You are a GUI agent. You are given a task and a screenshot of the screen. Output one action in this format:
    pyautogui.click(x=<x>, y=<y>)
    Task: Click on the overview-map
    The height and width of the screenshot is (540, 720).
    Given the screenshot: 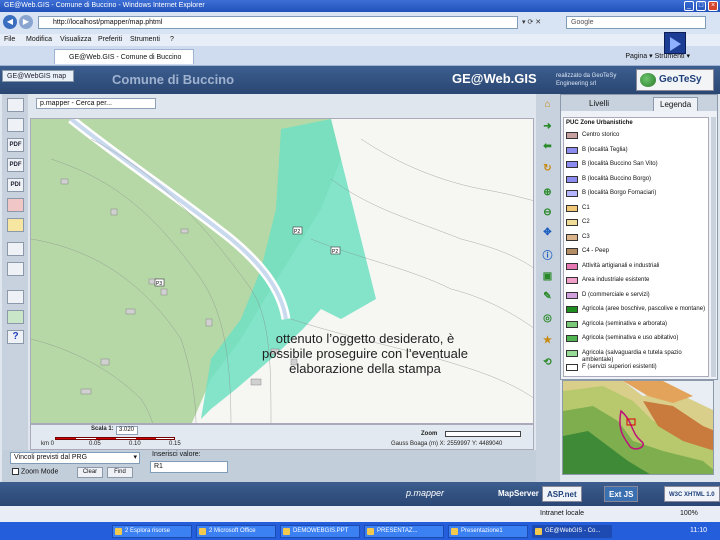 What is the action you would take?
    pyautogui.click(x=638, y=427)
    